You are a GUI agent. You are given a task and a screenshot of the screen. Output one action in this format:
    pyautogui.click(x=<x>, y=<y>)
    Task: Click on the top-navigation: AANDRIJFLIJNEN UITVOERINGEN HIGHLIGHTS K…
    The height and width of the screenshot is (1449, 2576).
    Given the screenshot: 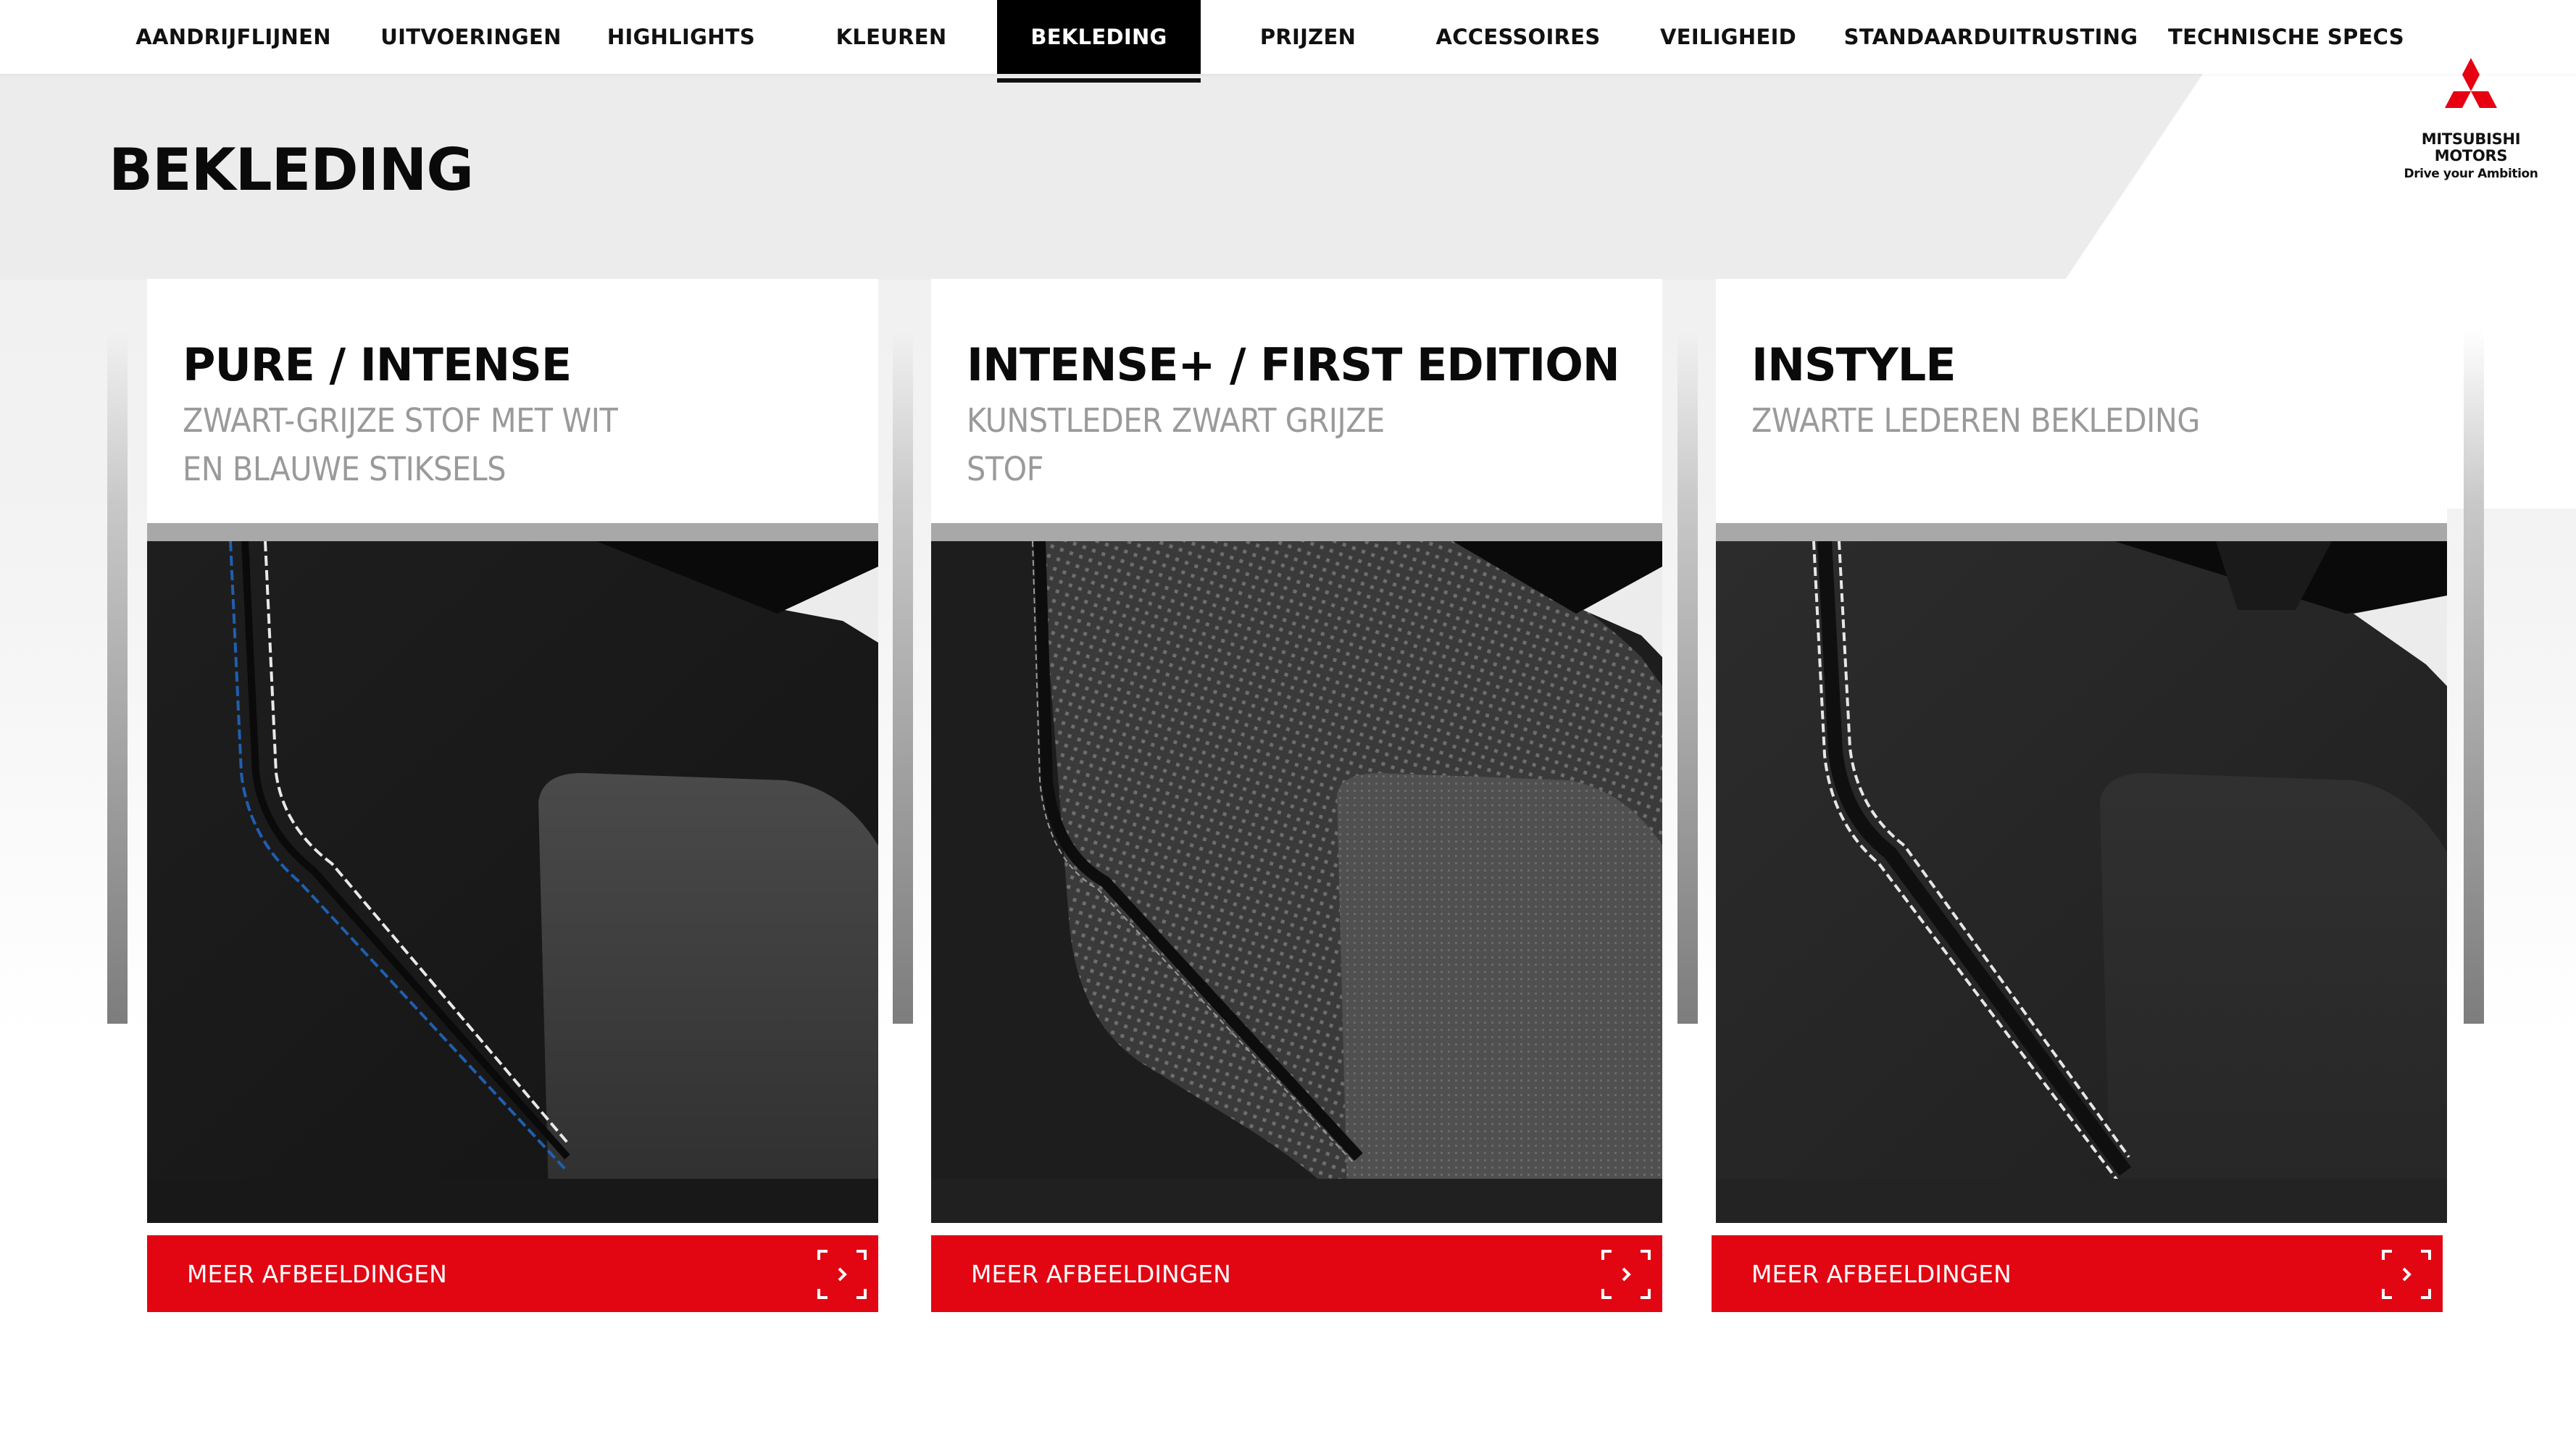 What is the action you would take?
    pyautogui.click(x=1288, y=37)
    